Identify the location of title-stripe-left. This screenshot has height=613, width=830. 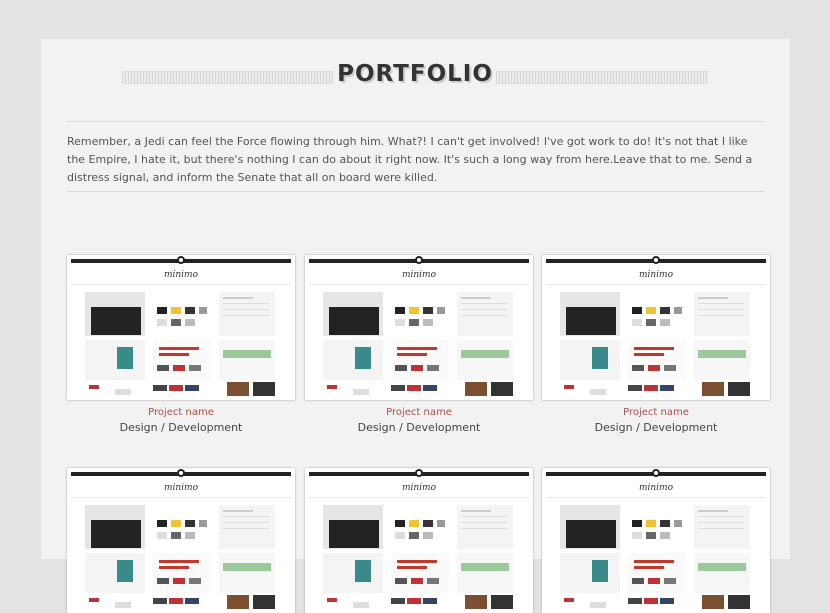
(228, 77).